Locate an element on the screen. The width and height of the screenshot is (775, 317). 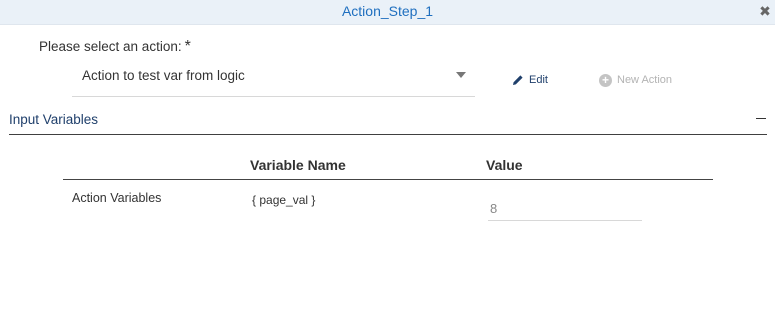
value-input is located at coordinates (564, 208).